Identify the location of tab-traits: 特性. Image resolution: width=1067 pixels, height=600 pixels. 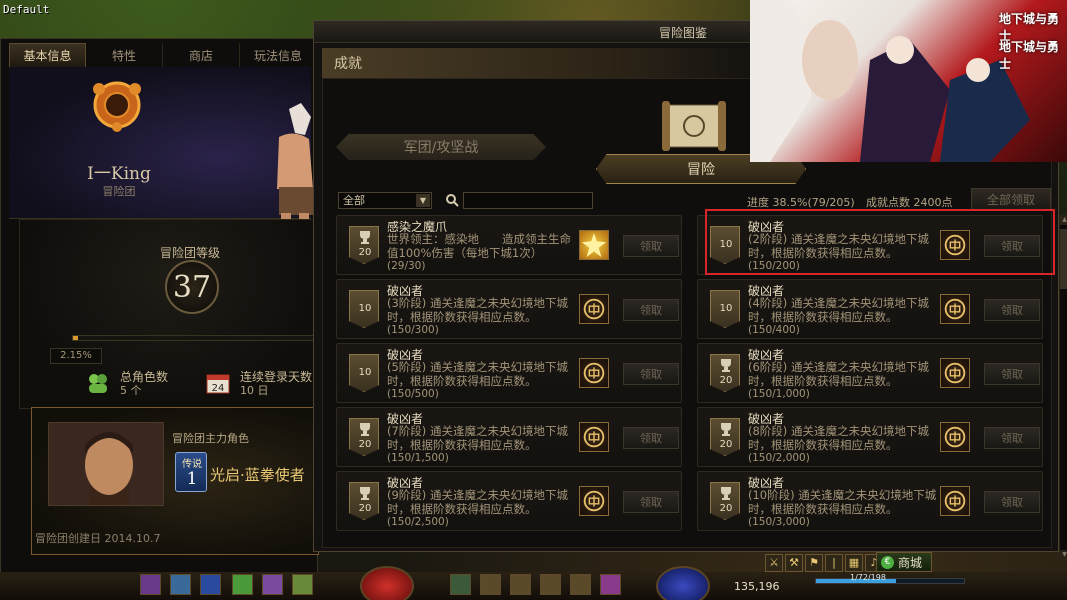
(125, 55).